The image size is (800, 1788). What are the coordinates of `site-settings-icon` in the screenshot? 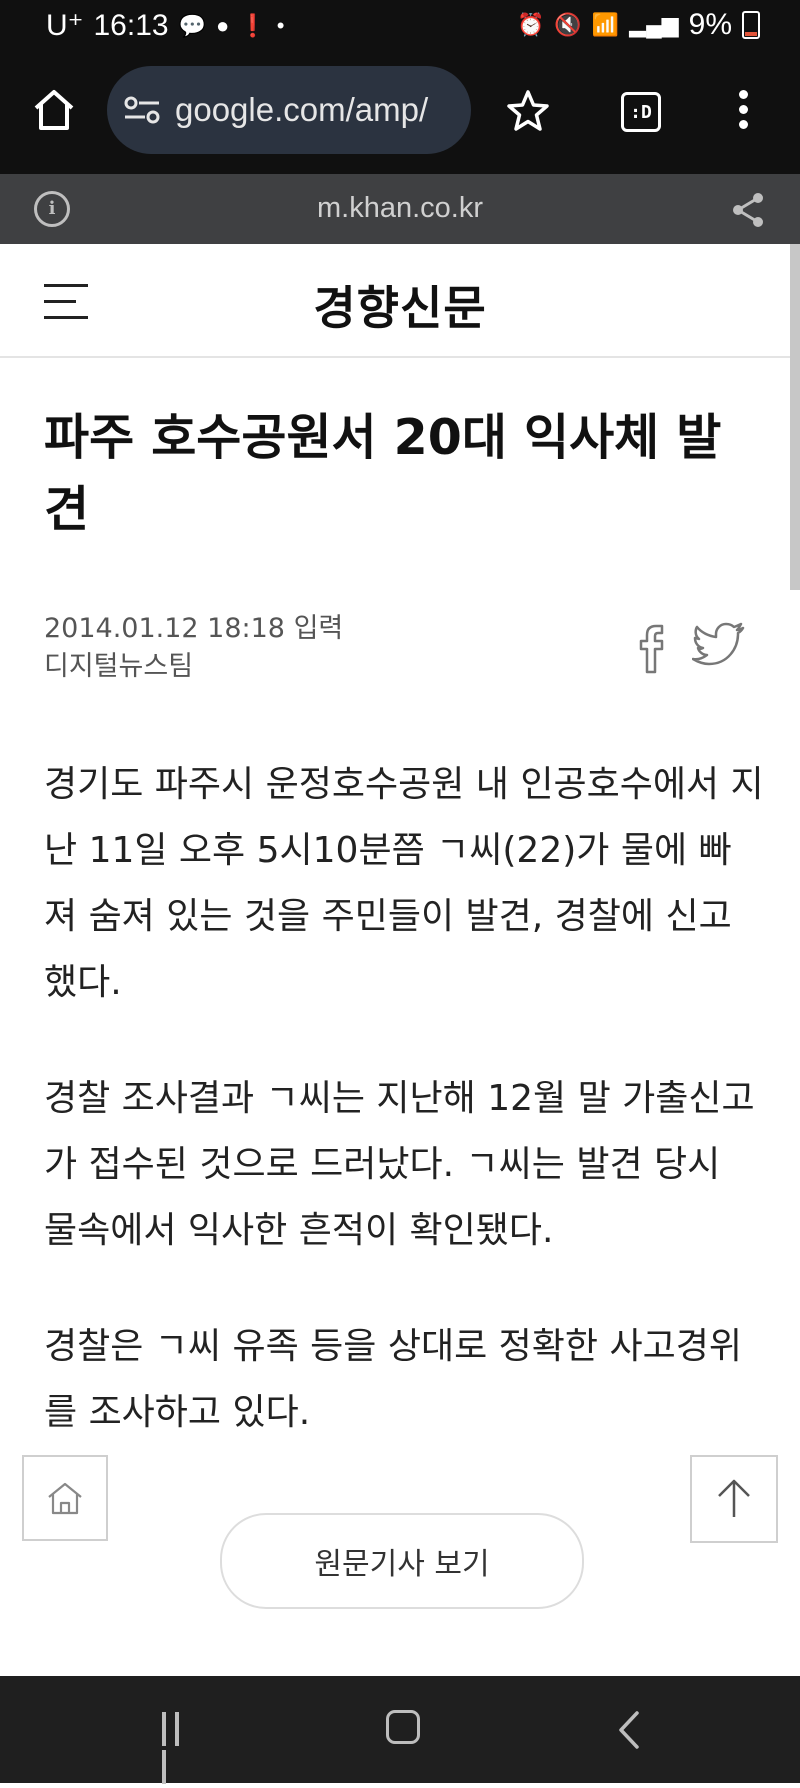 It's located at (142, 110).